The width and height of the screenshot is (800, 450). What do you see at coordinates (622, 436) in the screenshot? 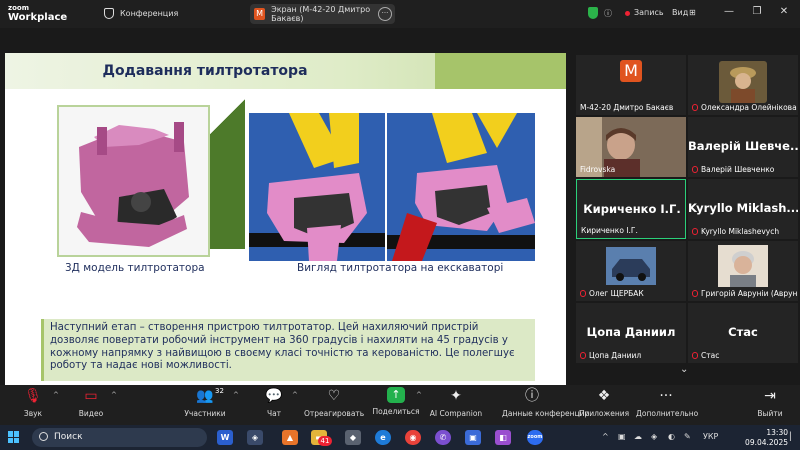
I see `tray-icon: ▣` at bounding box center [622, 436].